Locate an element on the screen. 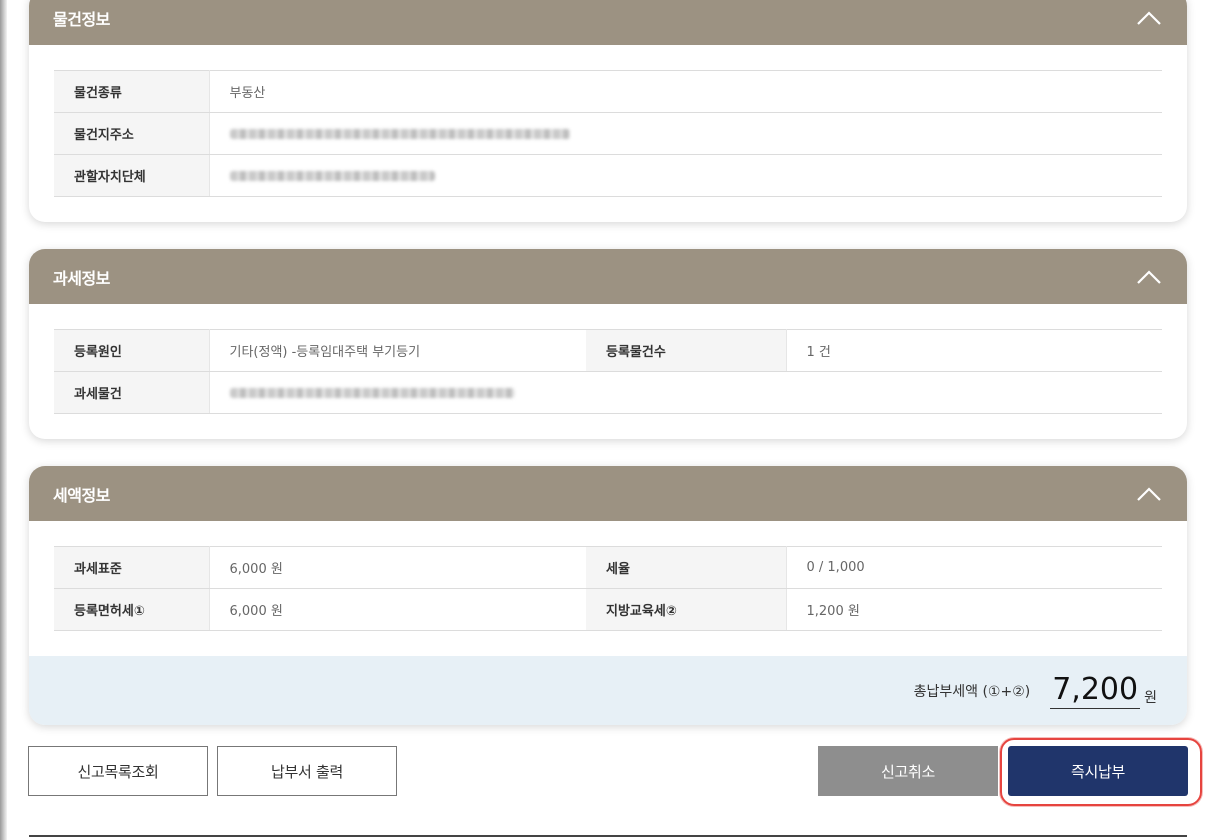 The image size is (1214, 840). window-left-edge is located at coordinates (3, 420).